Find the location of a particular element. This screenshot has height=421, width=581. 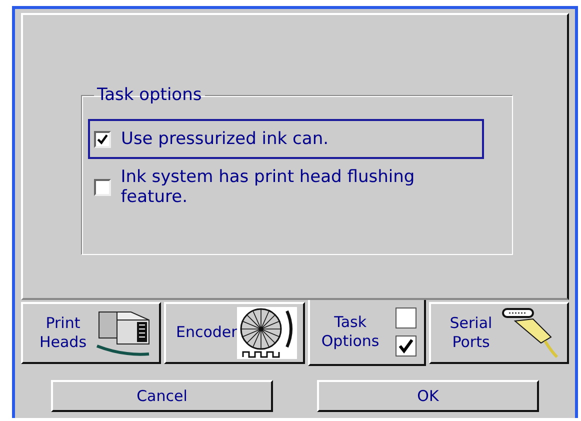

checkbox-option: Ink system has print head flushing feature. is located at coordinates (286, 187).